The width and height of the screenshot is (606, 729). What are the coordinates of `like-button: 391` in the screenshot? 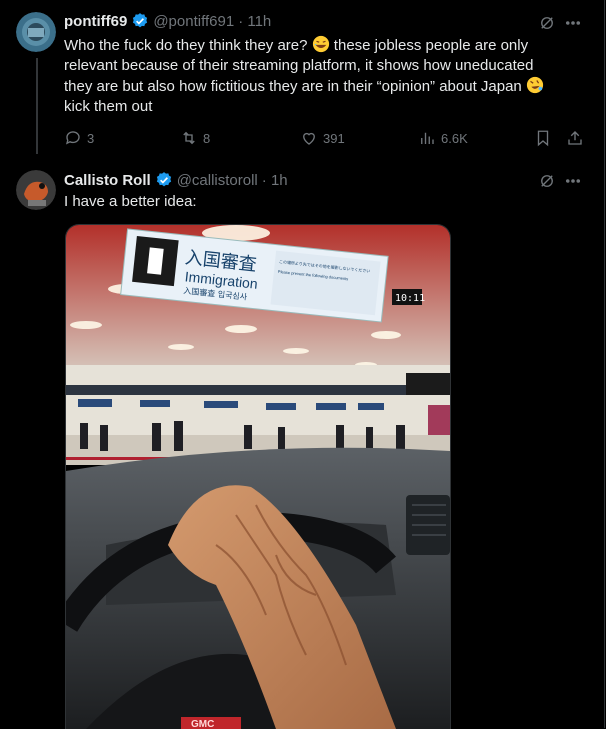 It's located at (322, 138).